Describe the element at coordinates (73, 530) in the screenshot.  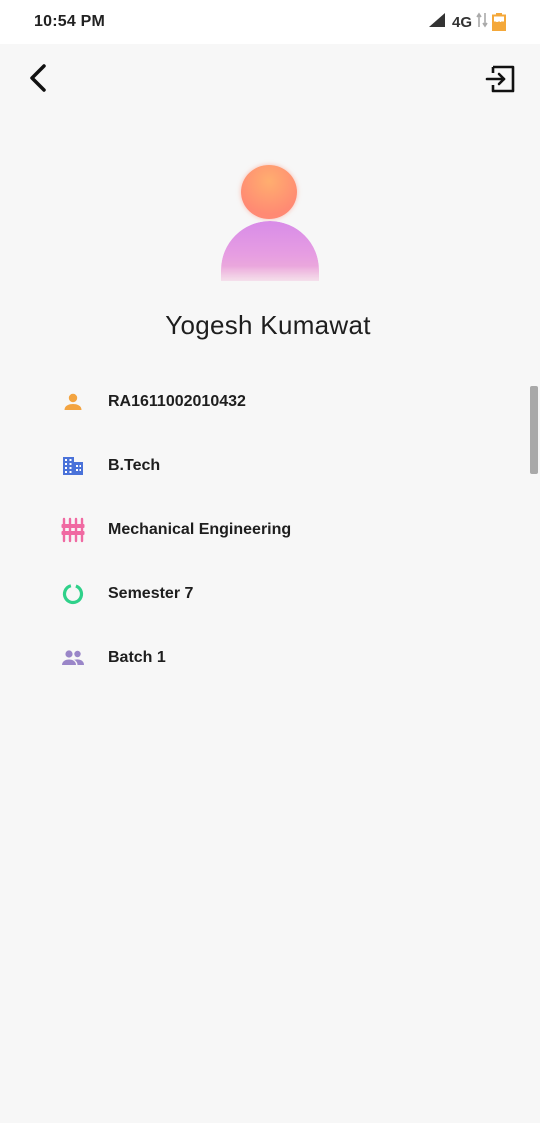
I see `tune-icon` at that location.